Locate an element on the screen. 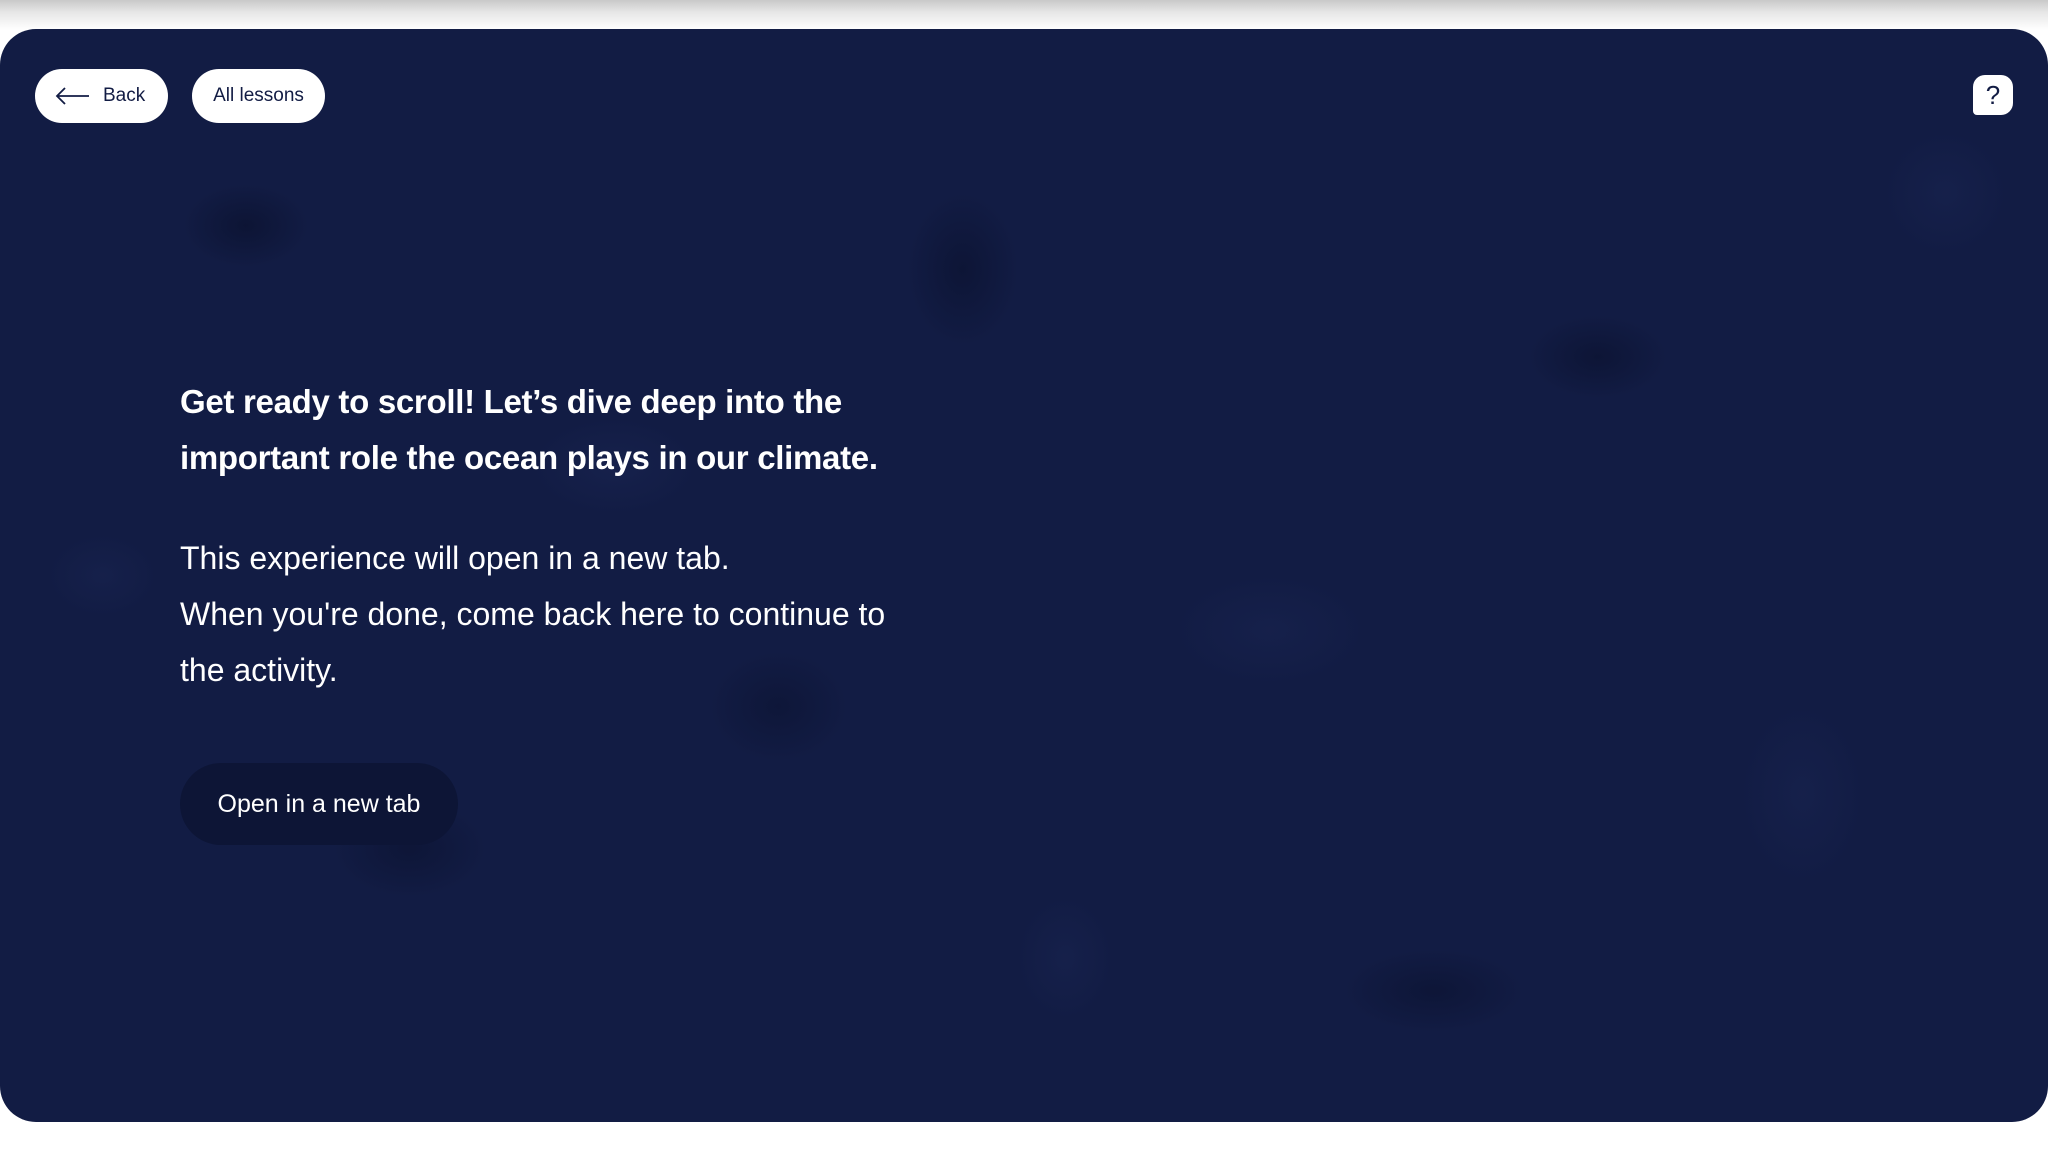 The width and height of the screenshot is (2048, 1152). description-line-3: the activity. is located at coordinates (259, 670).